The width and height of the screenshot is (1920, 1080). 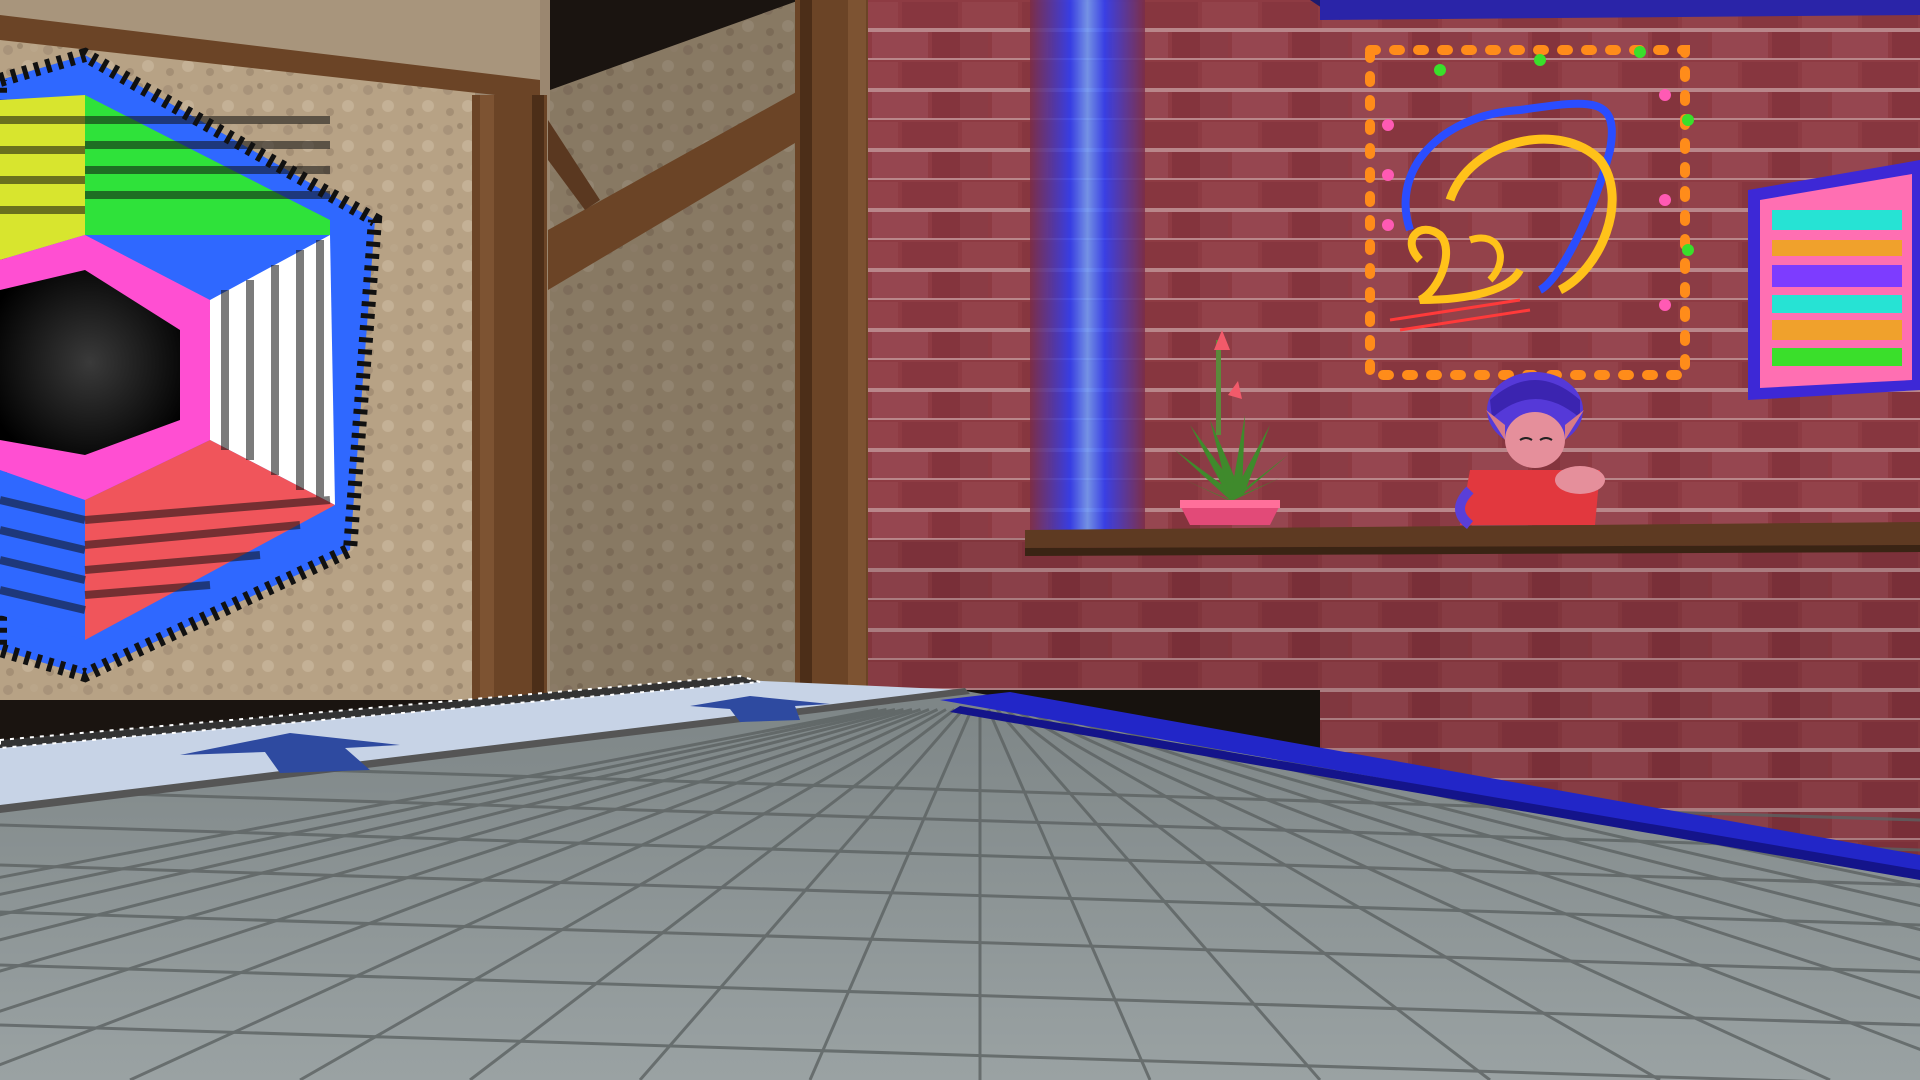 What do you see at coordinates (675, 350) in the screenshot?
I see `doorway-back-wall` at bounding box center [675, 350].